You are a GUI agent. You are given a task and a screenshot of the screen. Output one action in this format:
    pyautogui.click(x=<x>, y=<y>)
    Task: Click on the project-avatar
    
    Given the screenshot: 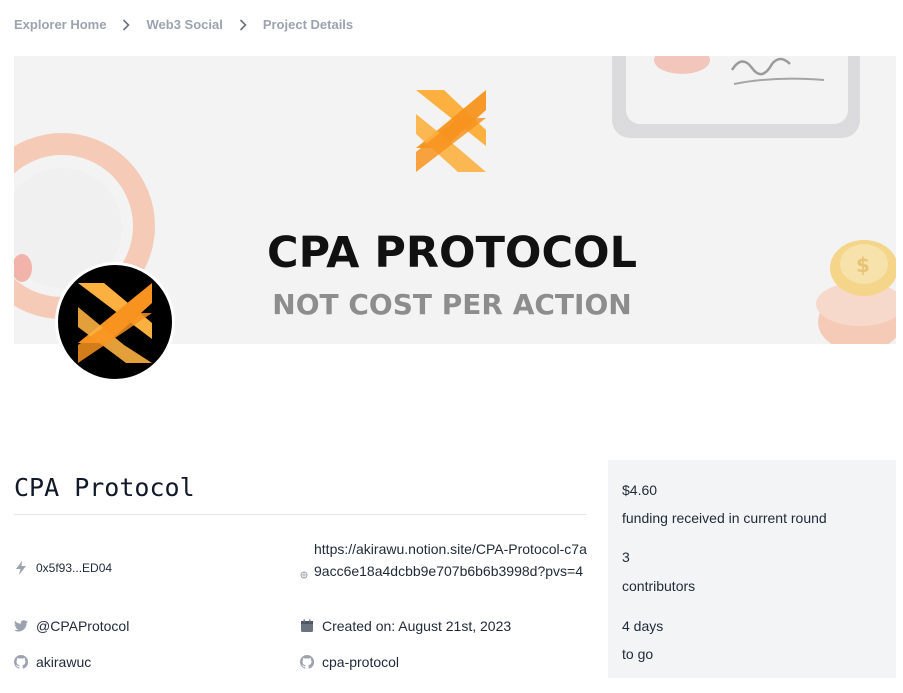 What is the action you would take?
    pyautogui.click(x=115, y=322)
    